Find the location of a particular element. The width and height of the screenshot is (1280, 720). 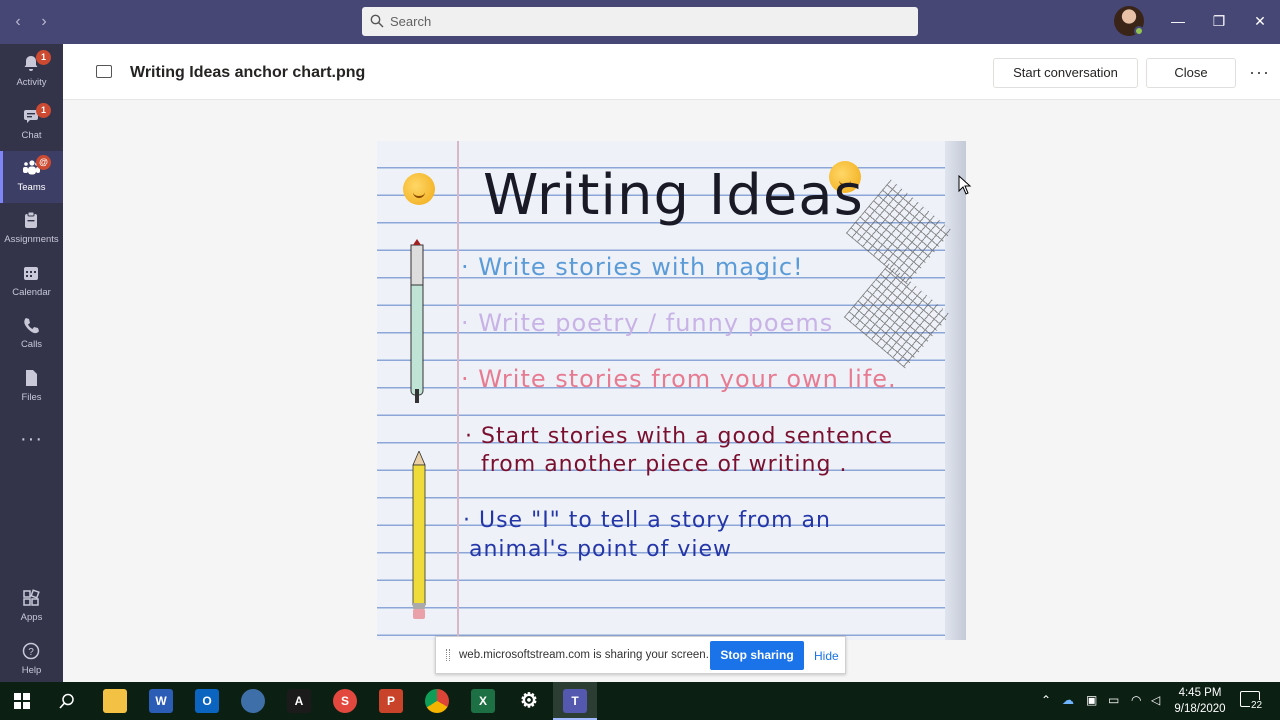

washi-tape-mesh is located at coordinates (897, 316).